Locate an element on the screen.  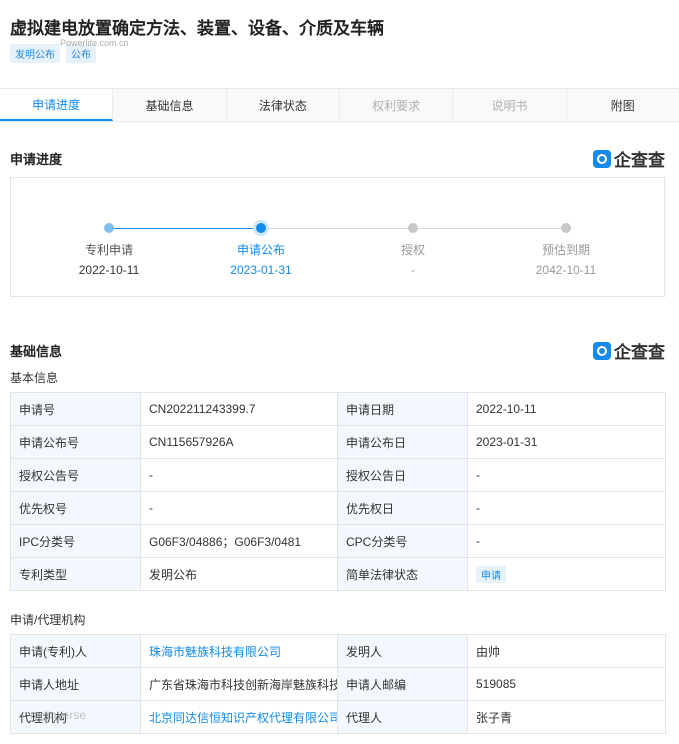
tab-basic-info: 基础信息 is located at coordinates (170, 105).